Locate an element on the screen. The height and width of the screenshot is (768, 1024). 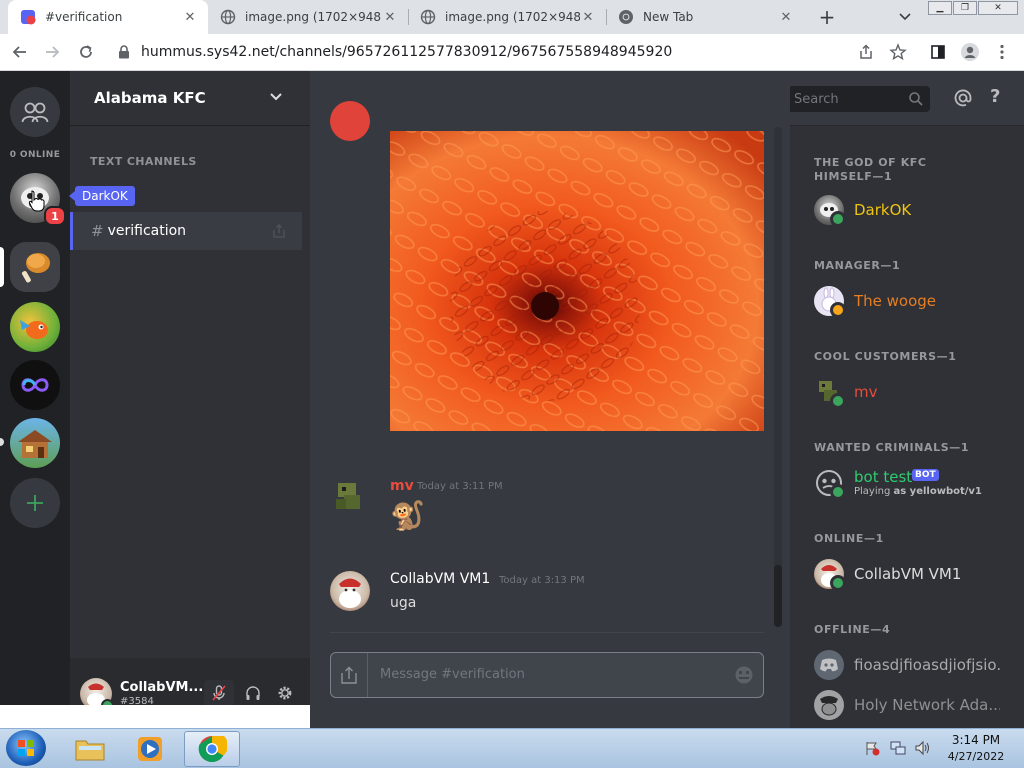
message-author: mv is located at coordinates (402, 486).